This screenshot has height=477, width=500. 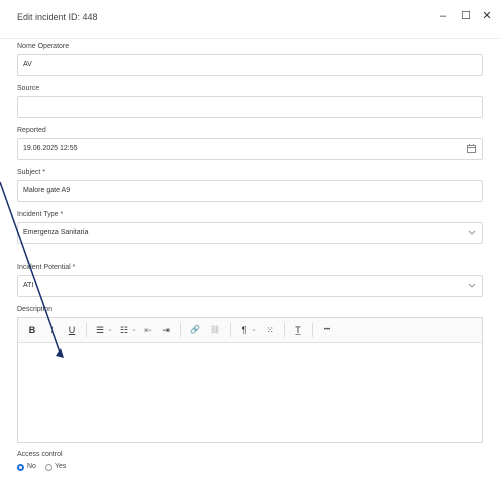 What do you see at coordinates (32, 330) in the screenshot?
I see `bold-button: B` at bounding box center [32, 330].